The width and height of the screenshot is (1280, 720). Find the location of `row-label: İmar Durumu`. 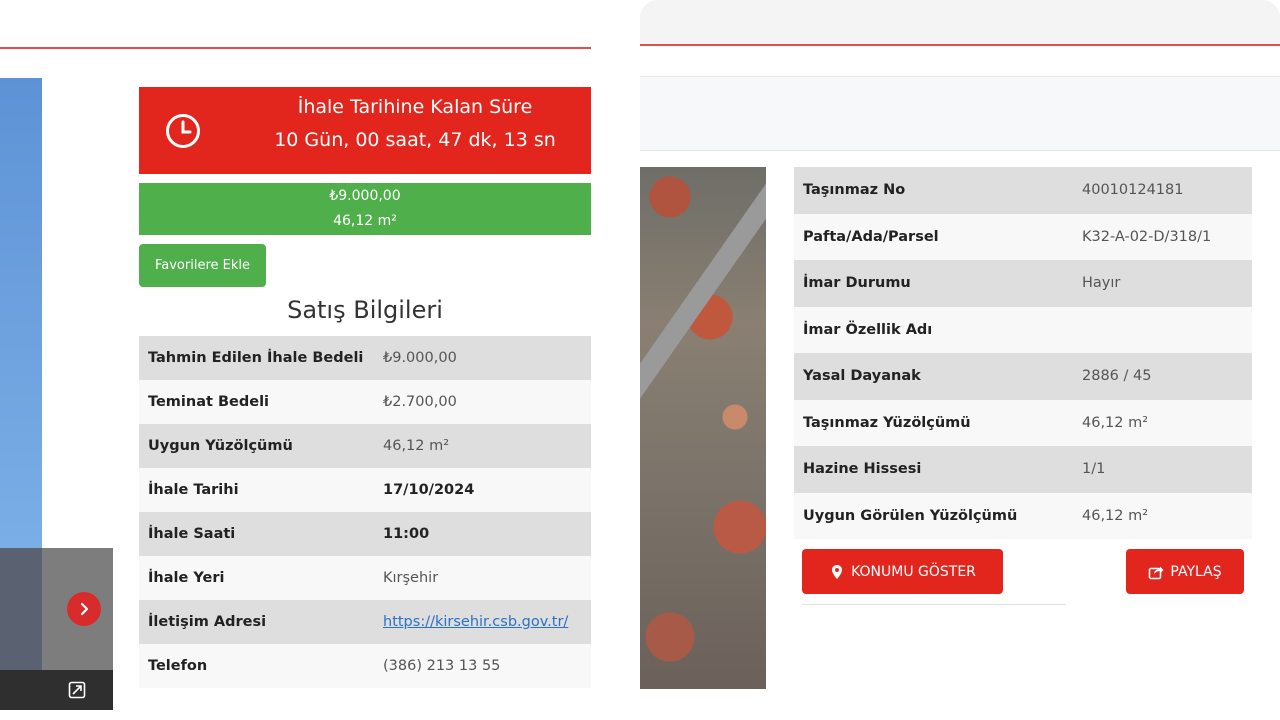

row-label: İmar Durumu is located at coordinates (933, 283).